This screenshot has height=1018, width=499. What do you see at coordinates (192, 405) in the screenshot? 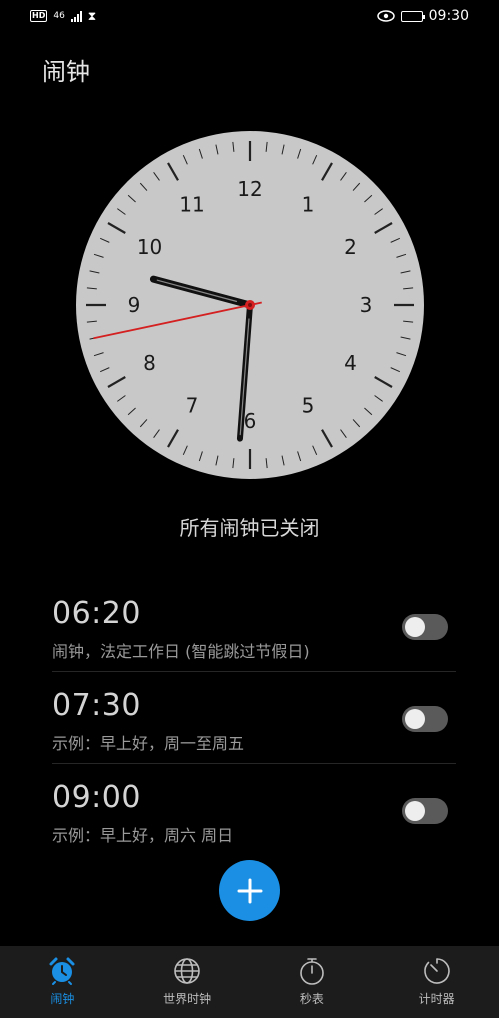
I see `clock-numeral: 7` at bounding box center [192, 405].